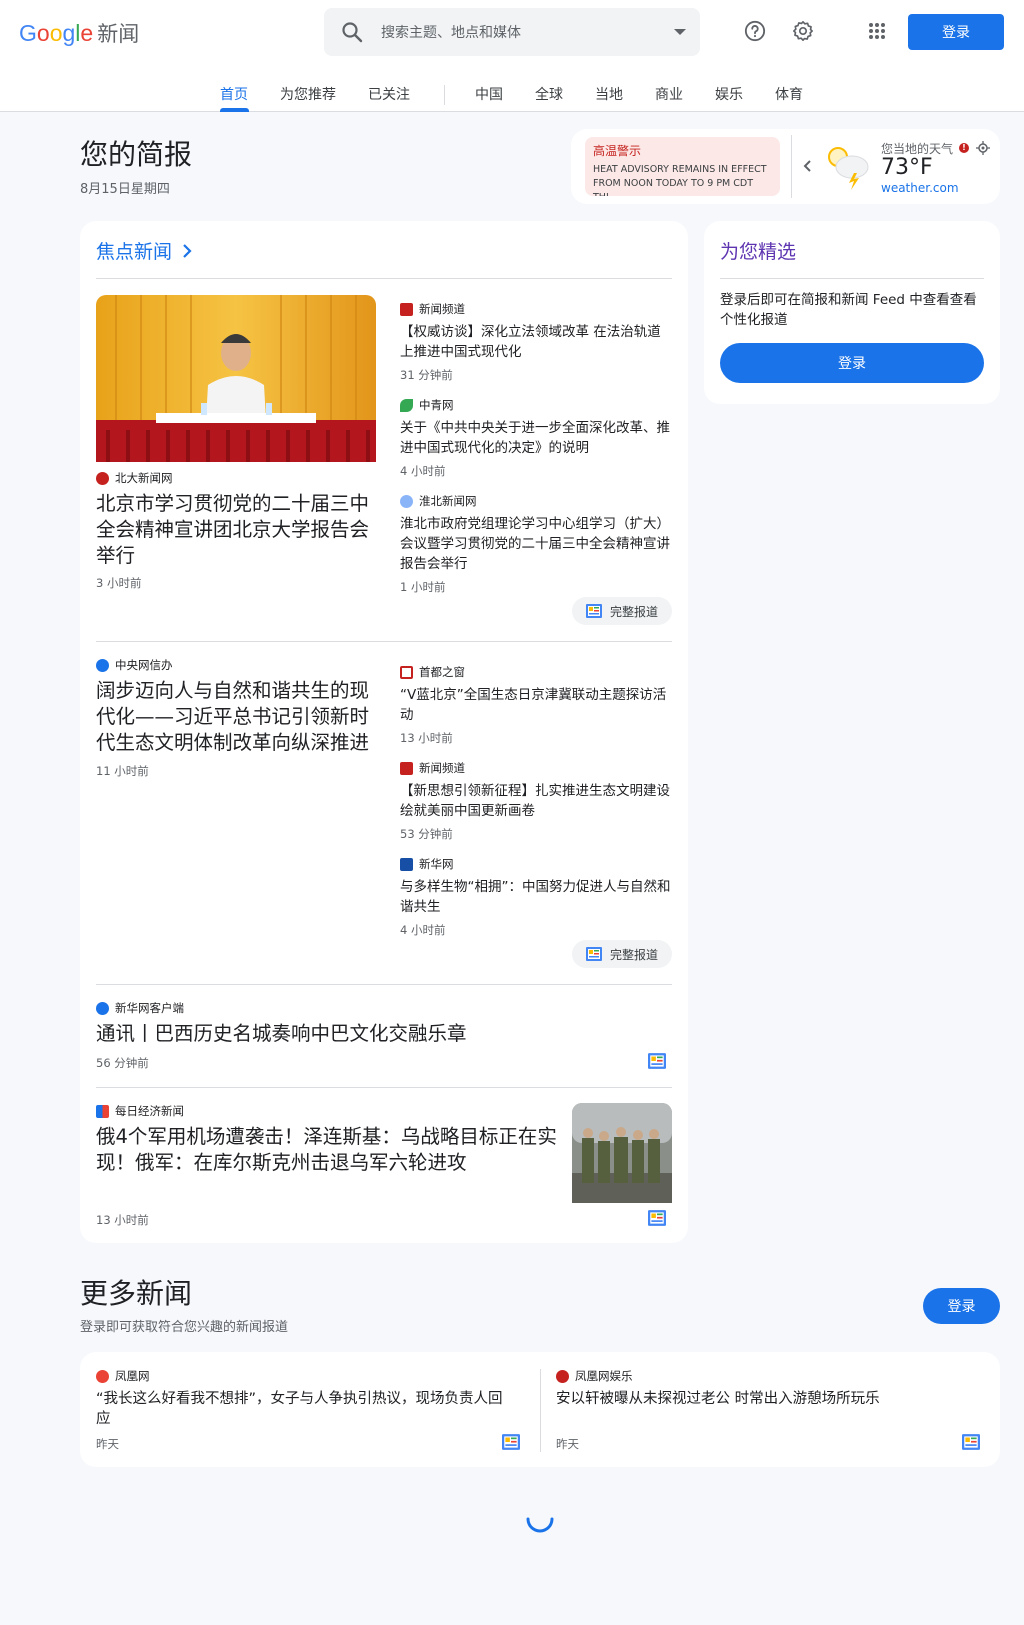 The height and width of the screenshot is (1625, 1024). Describe the element at coordinates (406, 672) in the screenshot. I see `capital-window-logo-icon` at that location.